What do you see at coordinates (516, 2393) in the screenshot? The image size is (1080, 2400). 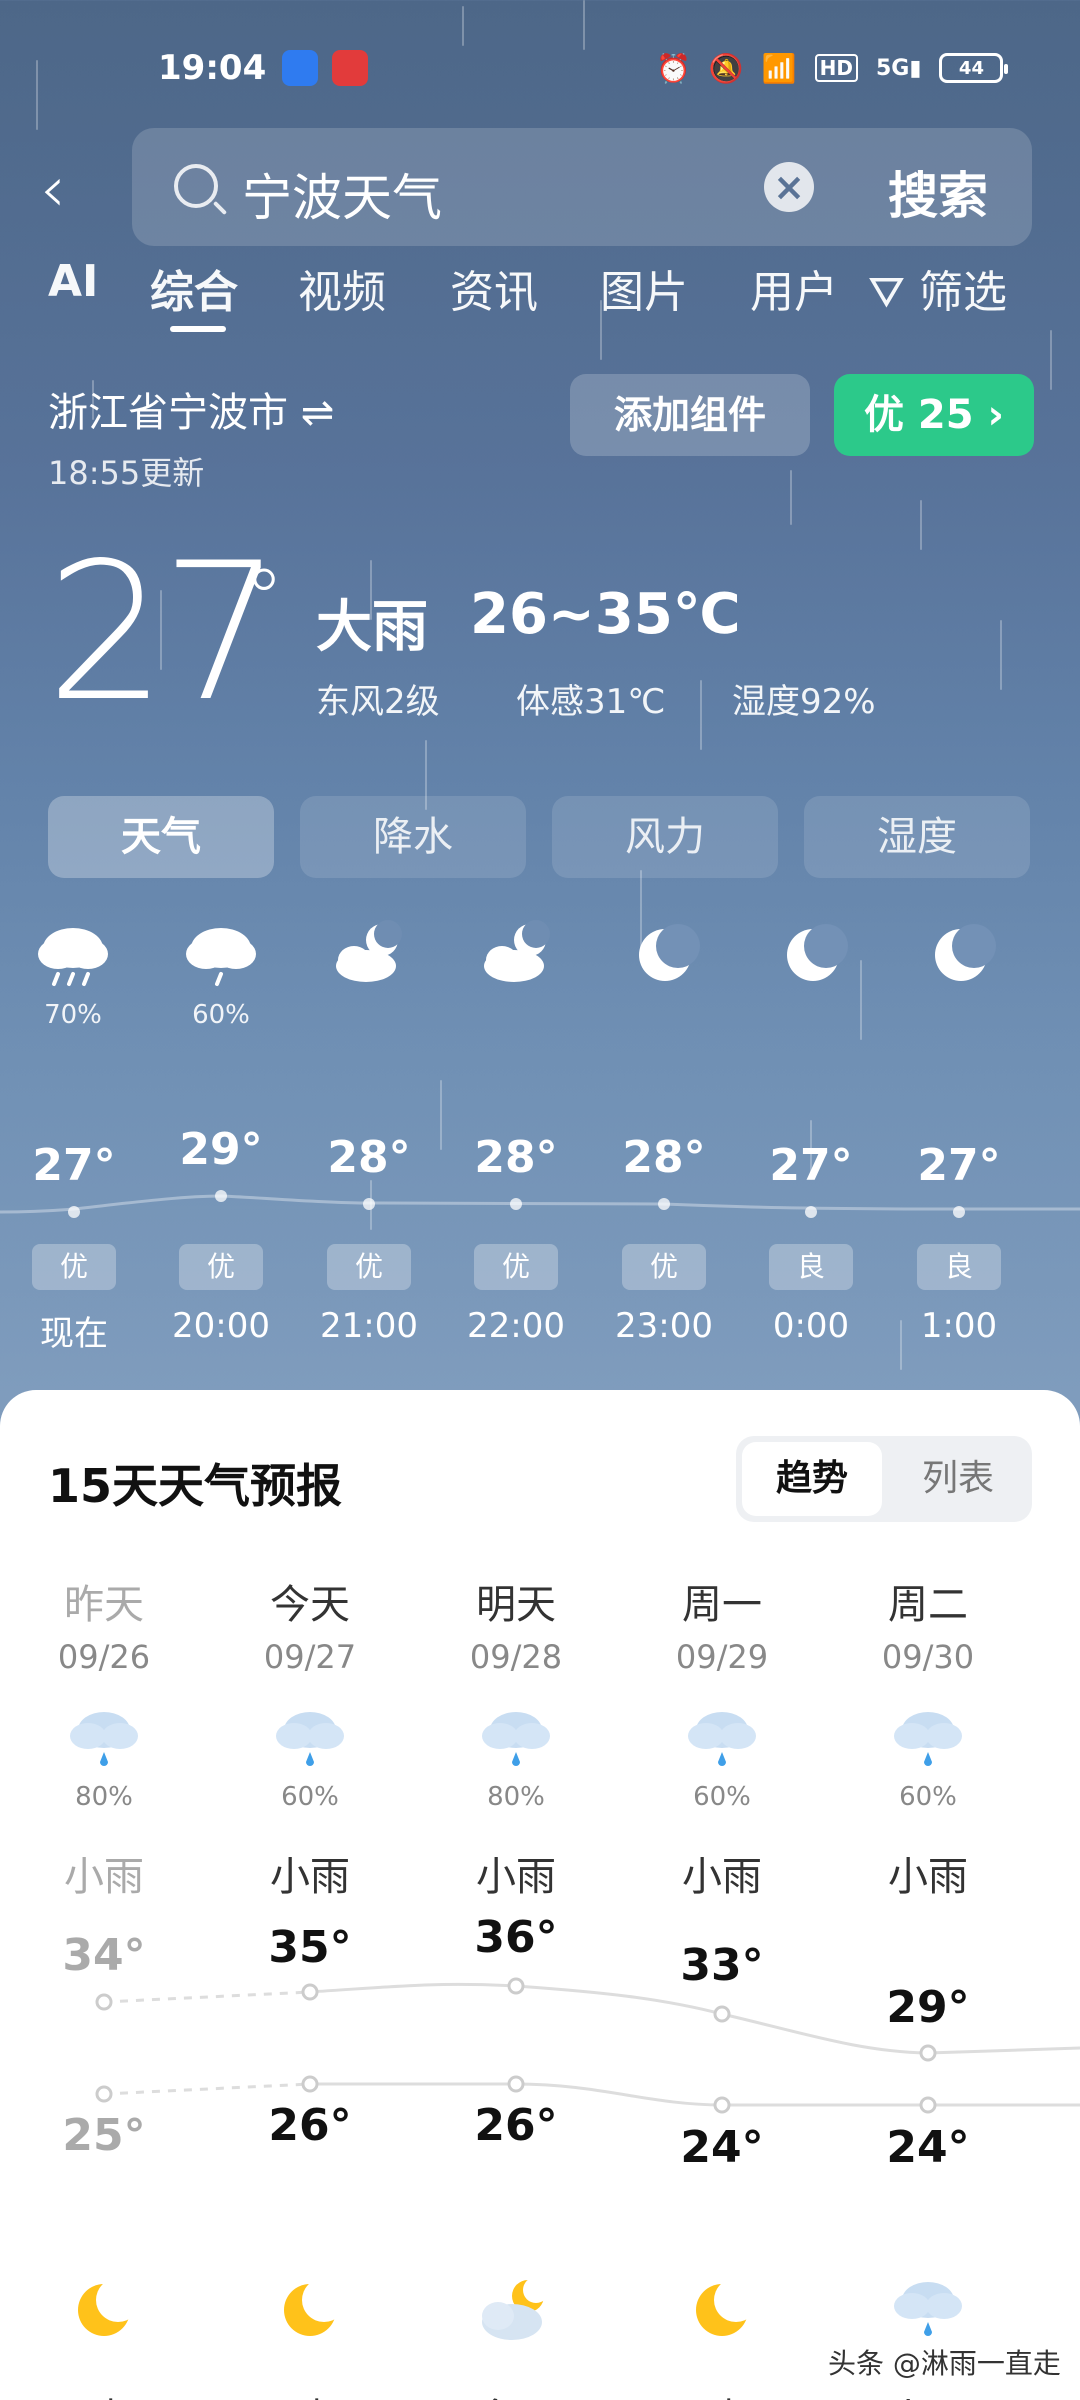 I see `night-condition: 多云` at bounding box center [516, 2393].